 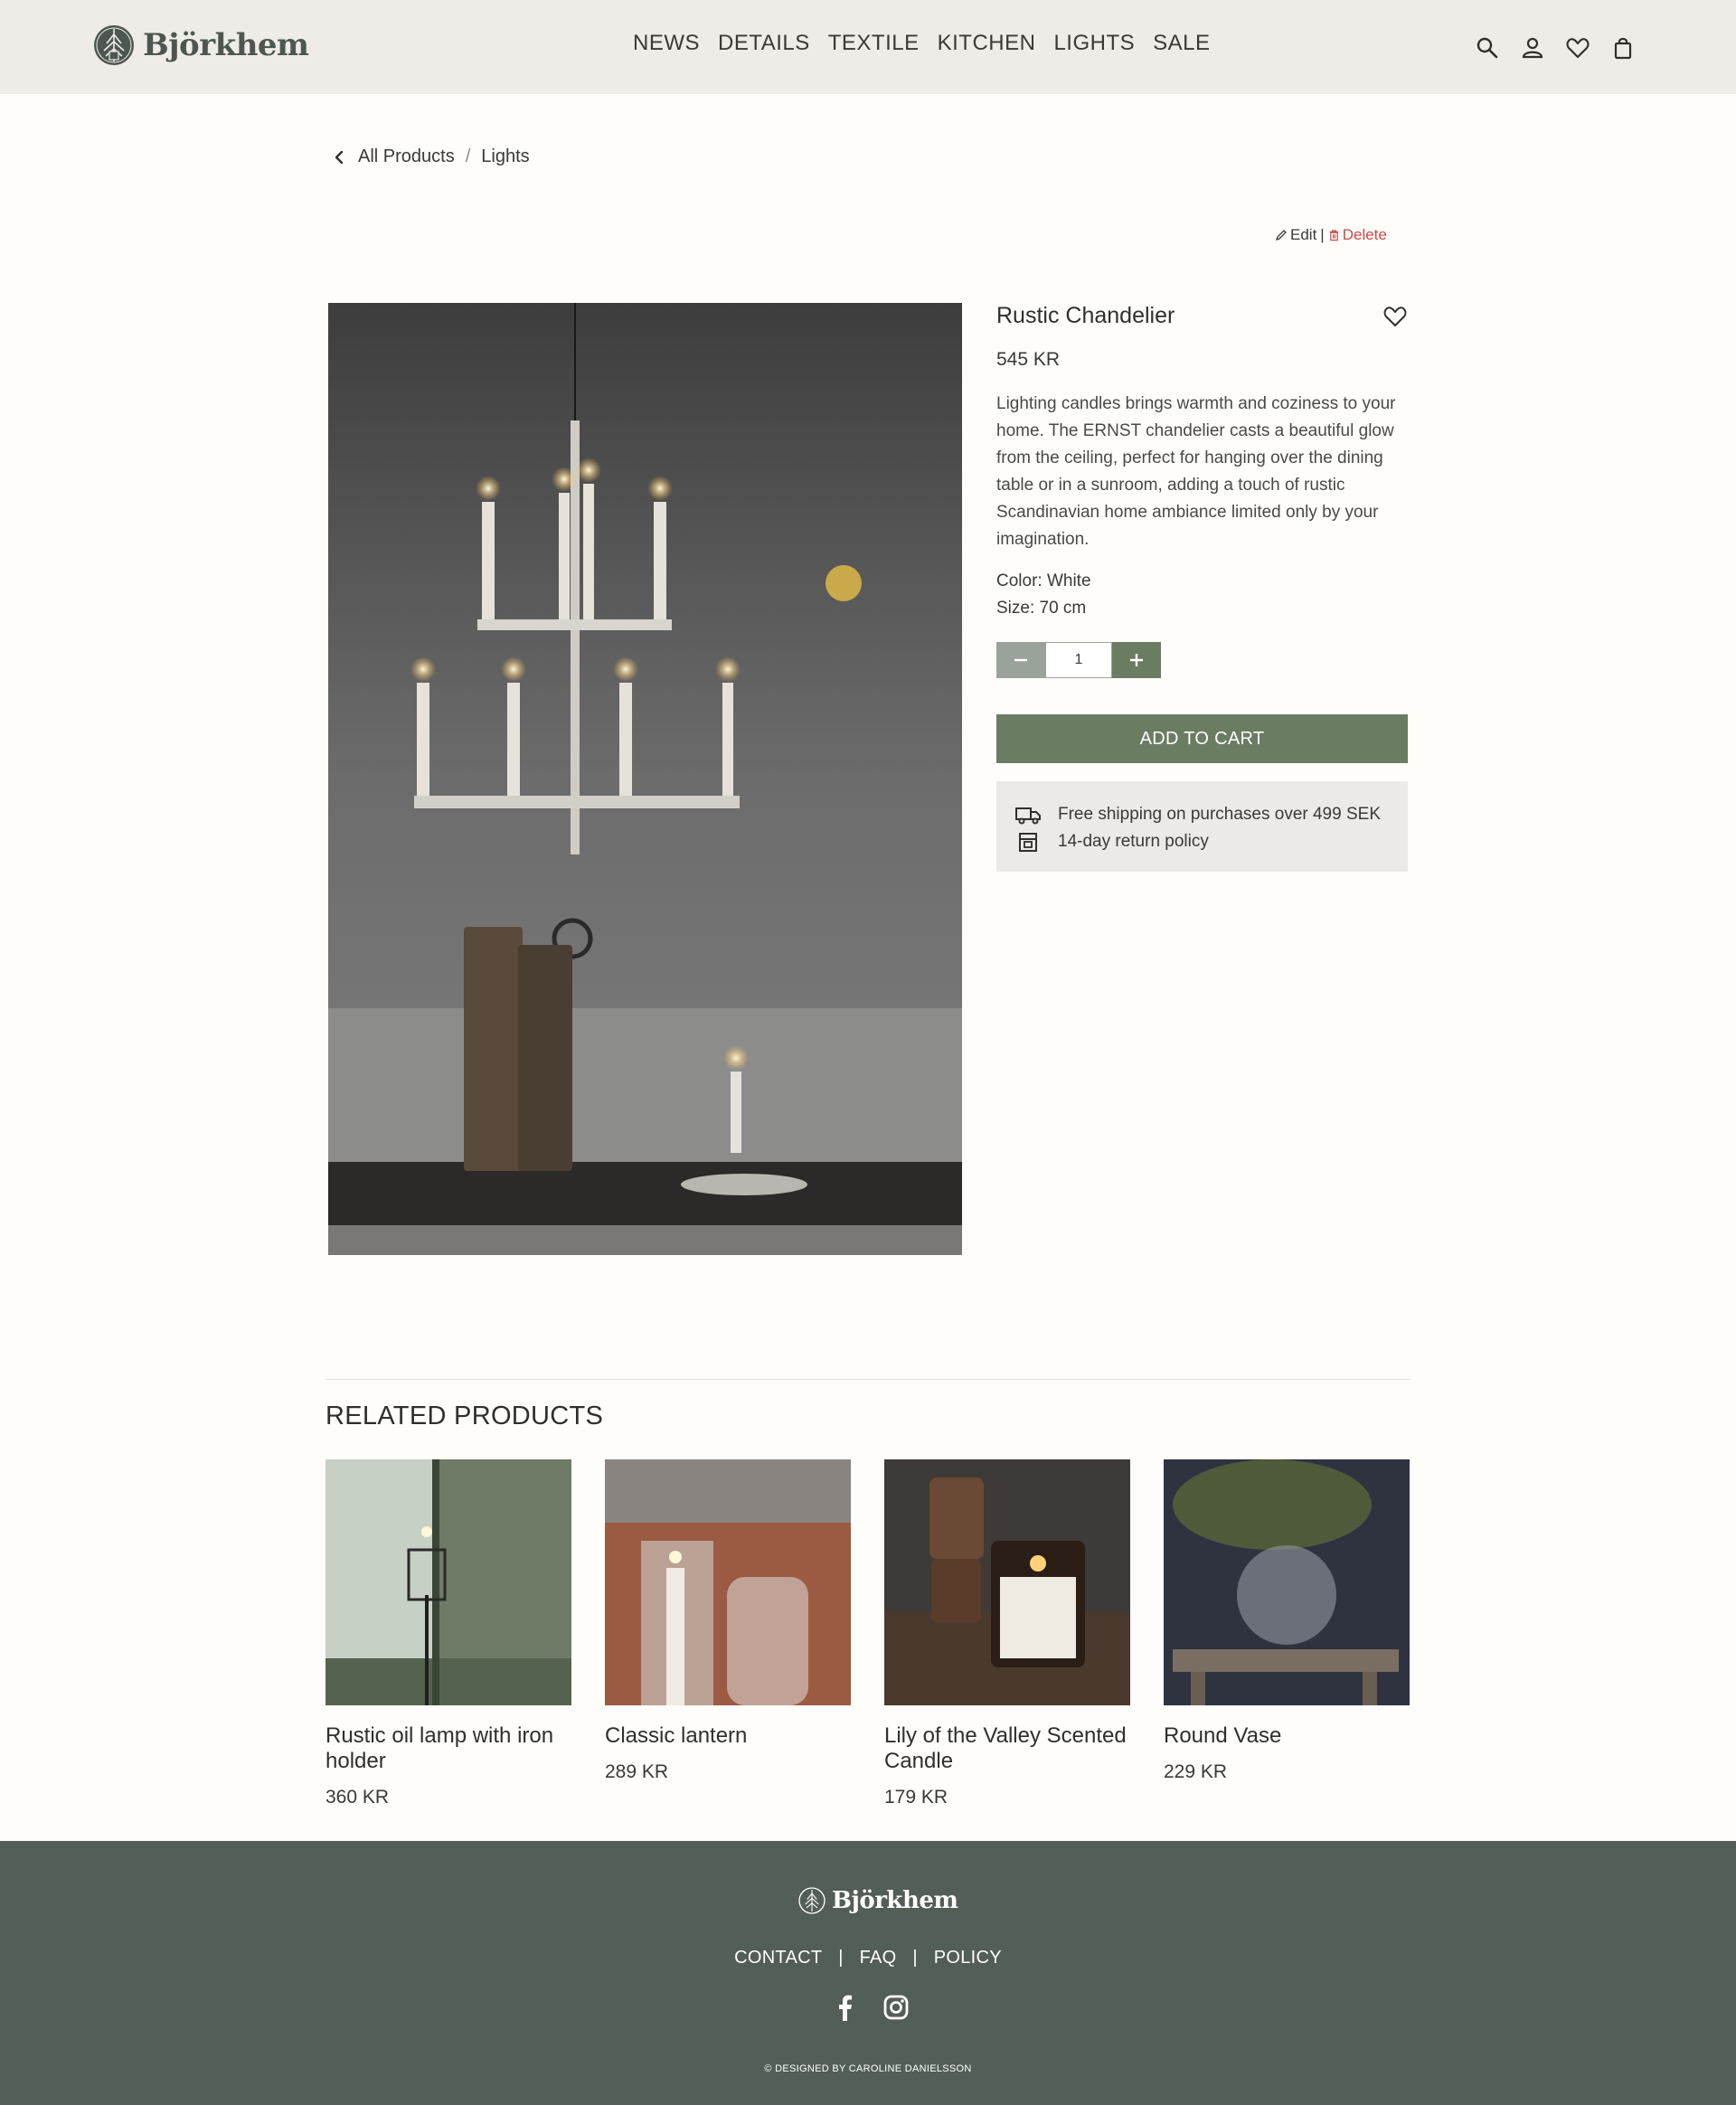 What do you see at coordinates (896, 2008) in the screenshot?
I see `instagram-icon` at bounding box center [896, 2008].